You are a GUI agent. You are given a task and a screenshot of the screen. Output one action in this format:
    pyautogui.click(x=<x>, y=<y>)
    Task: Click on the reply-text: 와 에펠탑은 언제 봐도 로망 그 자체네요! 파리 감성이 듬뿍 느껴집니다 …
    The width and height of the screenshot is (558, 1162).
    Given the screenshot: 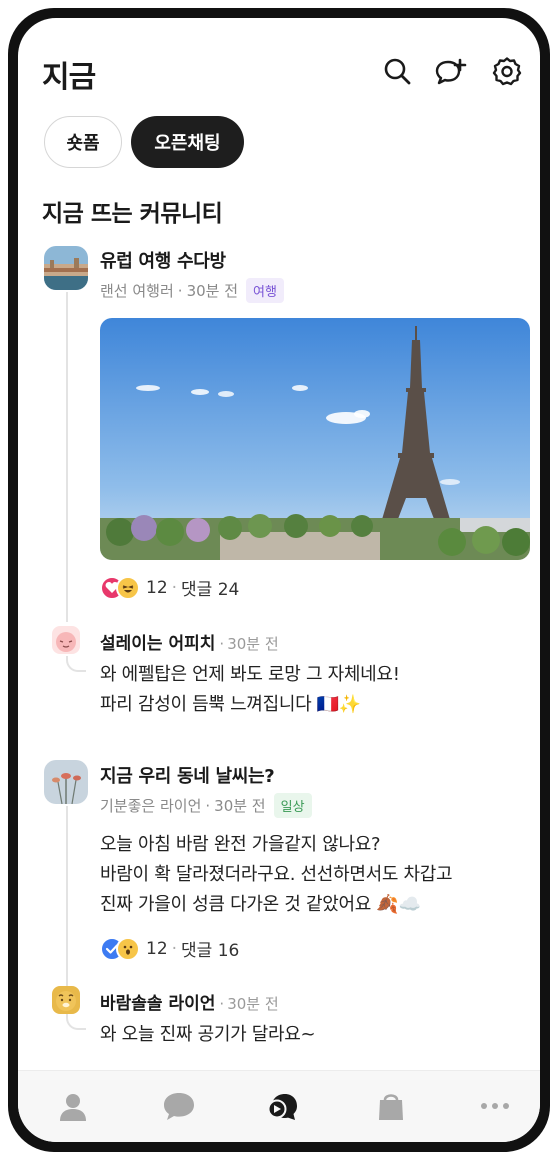 What is the action you would take?
    pyautogui.click(x=250, y=690)
    